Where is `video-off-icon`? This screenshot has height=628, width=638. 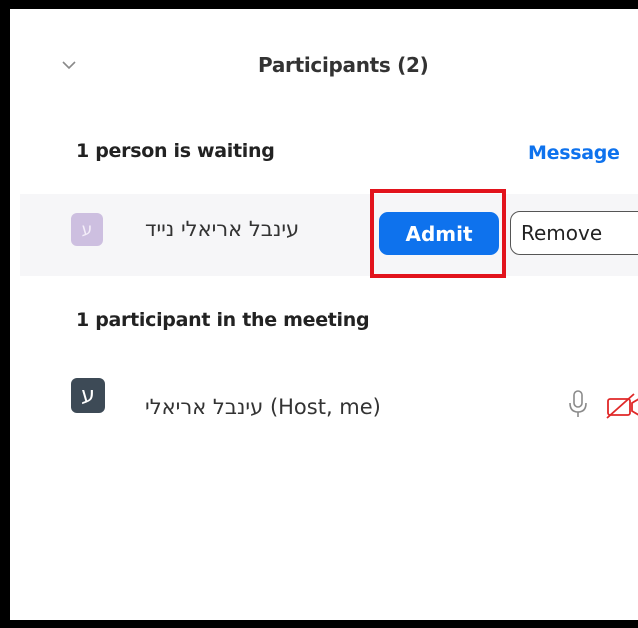 video-off-icon is located at coordinates (622, 406).